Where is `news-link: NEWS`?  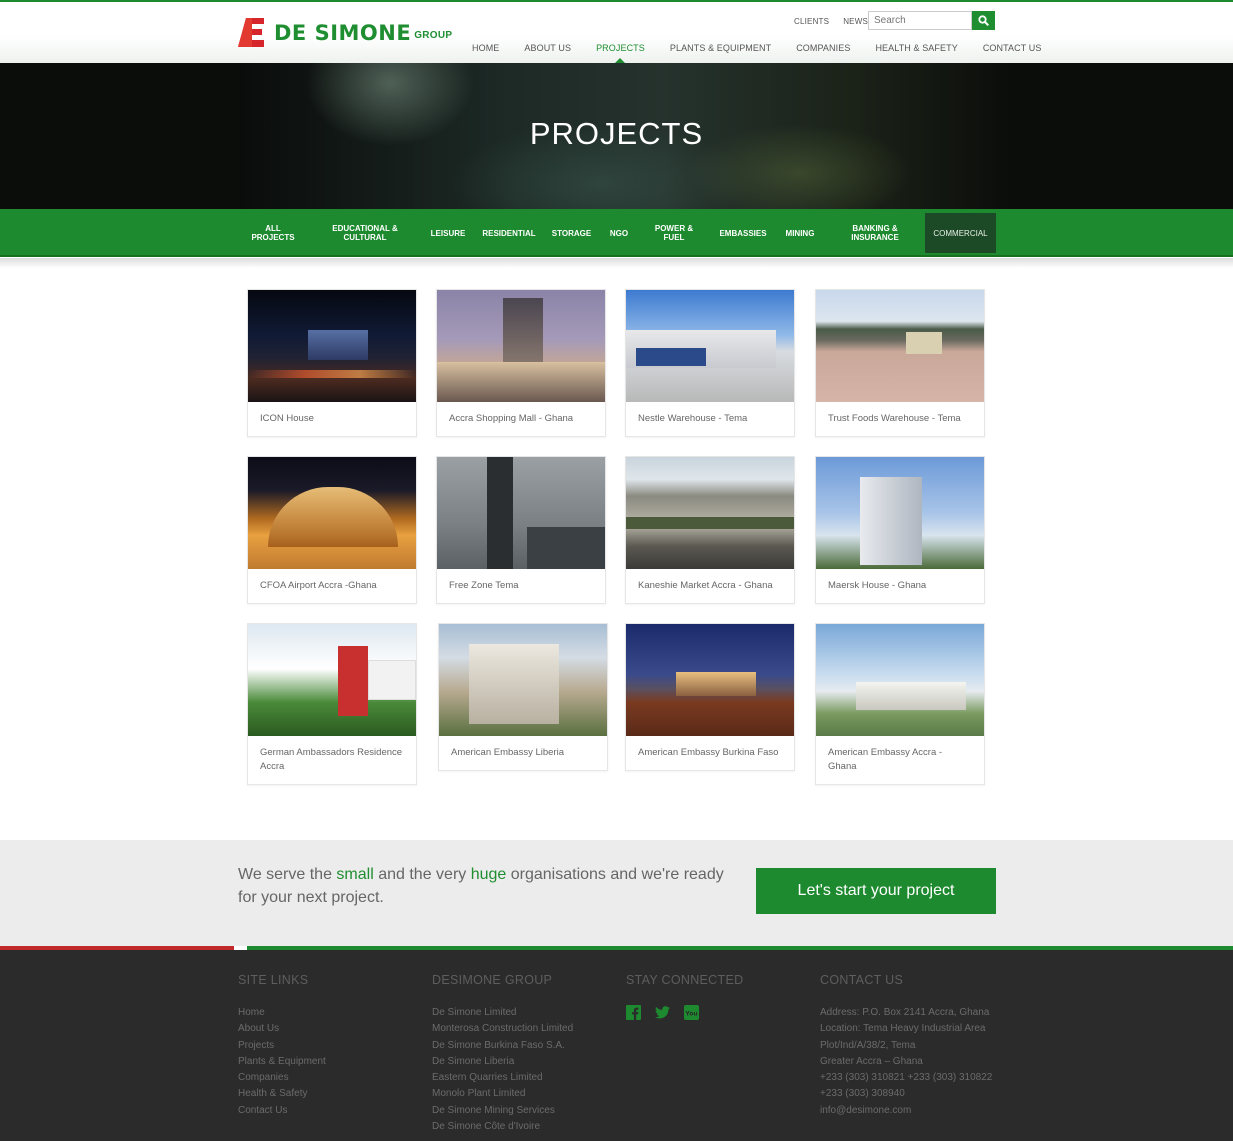 news-link: NEWS is located at coordinates (855, 21).